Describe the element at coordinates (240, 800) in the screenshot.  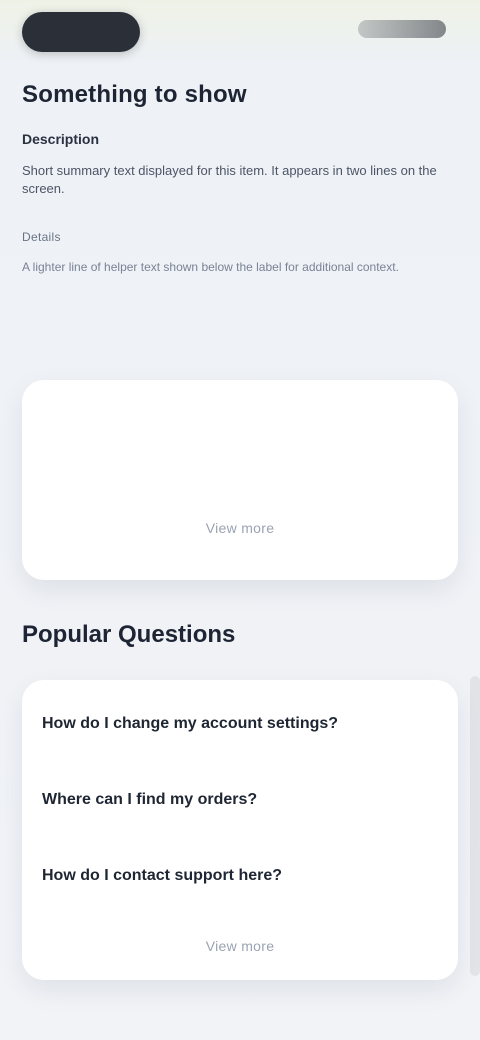
I see `question-item: Where can I find my orders?` at that location.